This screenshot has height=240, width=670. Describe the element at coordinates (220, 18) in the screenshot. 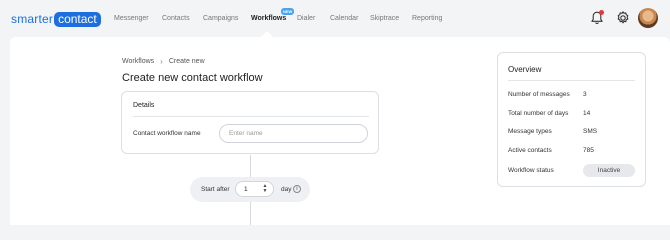

I see `nav-item-campaigns: Campaigns` at that location.